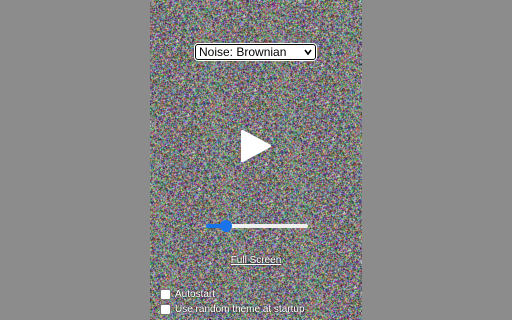 The width and height of the screenshot is (512, 320). What do you see at coordinates (195, 294) in the screenshot?
I see `autostart-label: Autostart` at bounding box center [195, 294].